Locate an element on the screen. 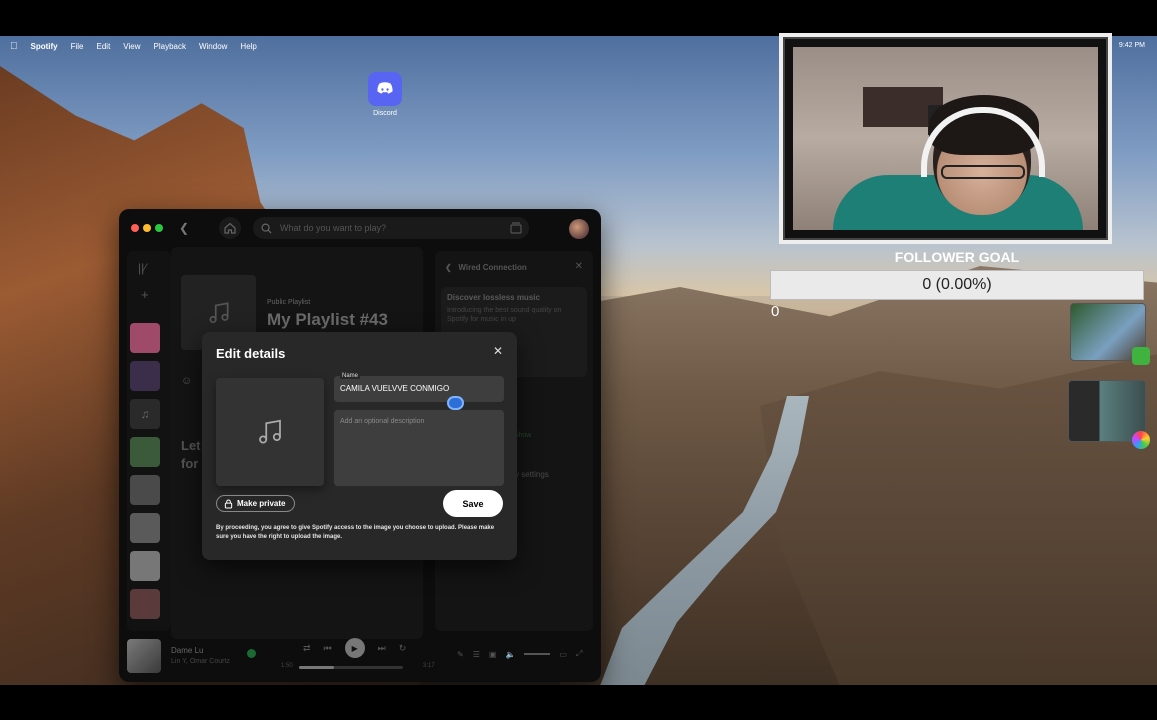 The height and width of the screenshot is (720, 1157). library-icon: ||⁄ is located at coordinates (142, 268).